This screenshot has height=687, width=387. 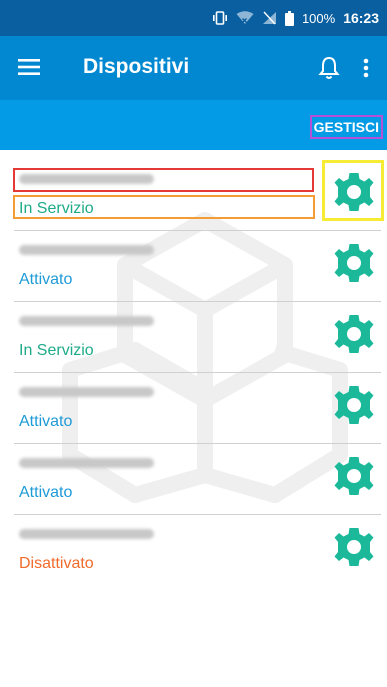 What do you see at coordinates (353, 190) in the screenshot?
I see `highlight-gear-button` at bounding box center [353, 190].